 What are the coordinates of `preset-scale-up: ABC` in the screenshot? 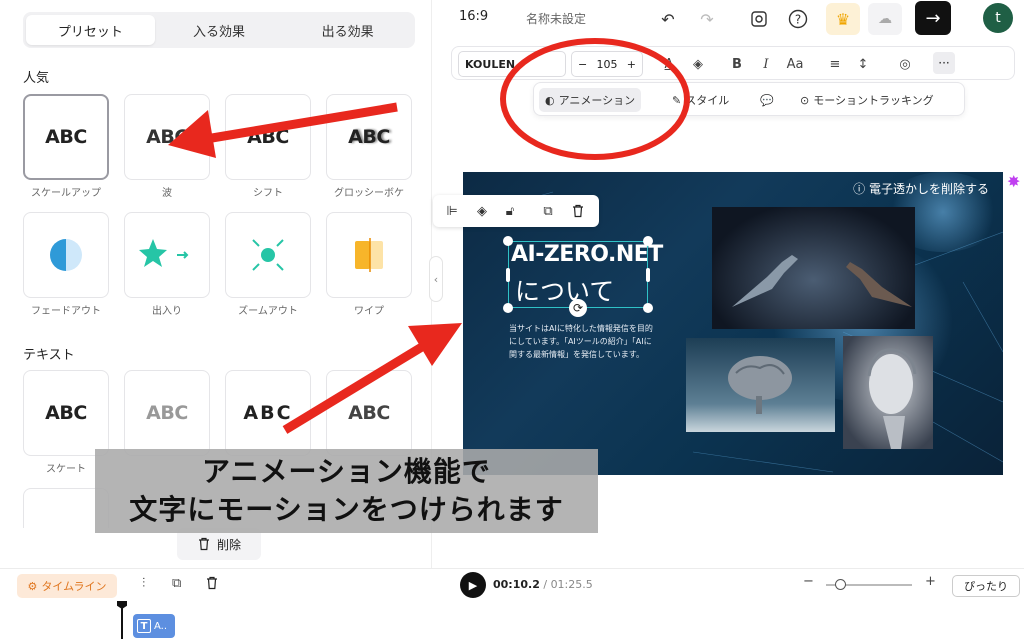 It's located at (66, 137).